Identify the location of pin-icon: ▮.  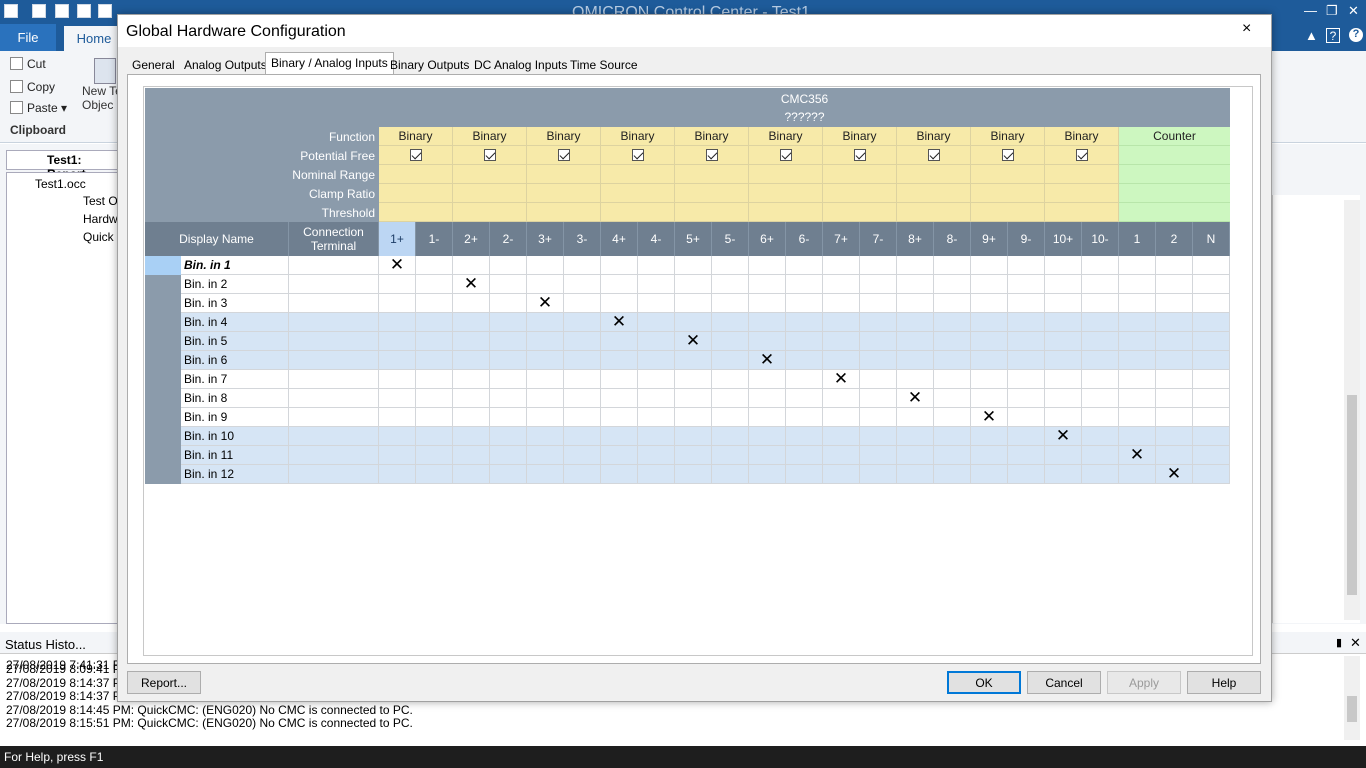
(1339, 642).